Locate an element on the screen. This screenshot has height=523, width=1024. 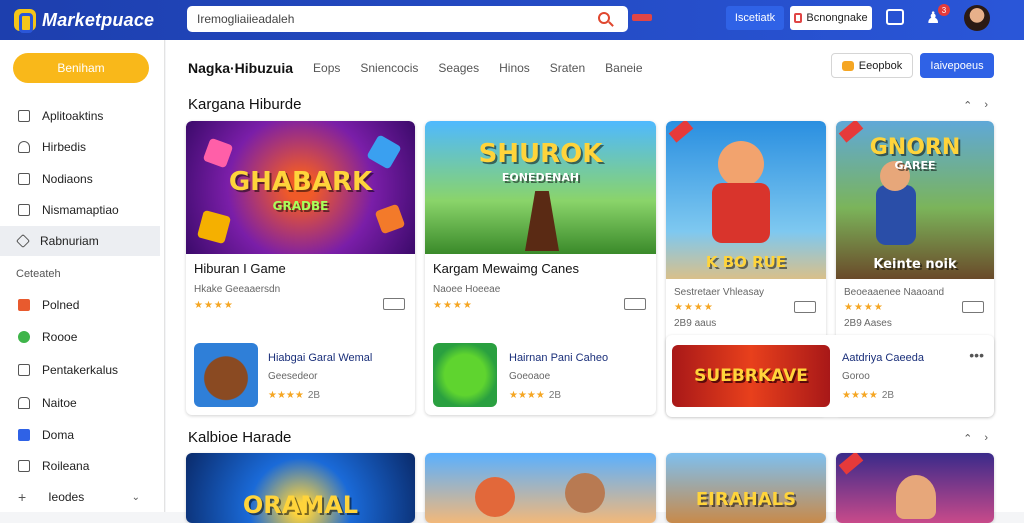
game-card-subtitle: Hkake Geeaaersdn is located at coordinates (237, 289).